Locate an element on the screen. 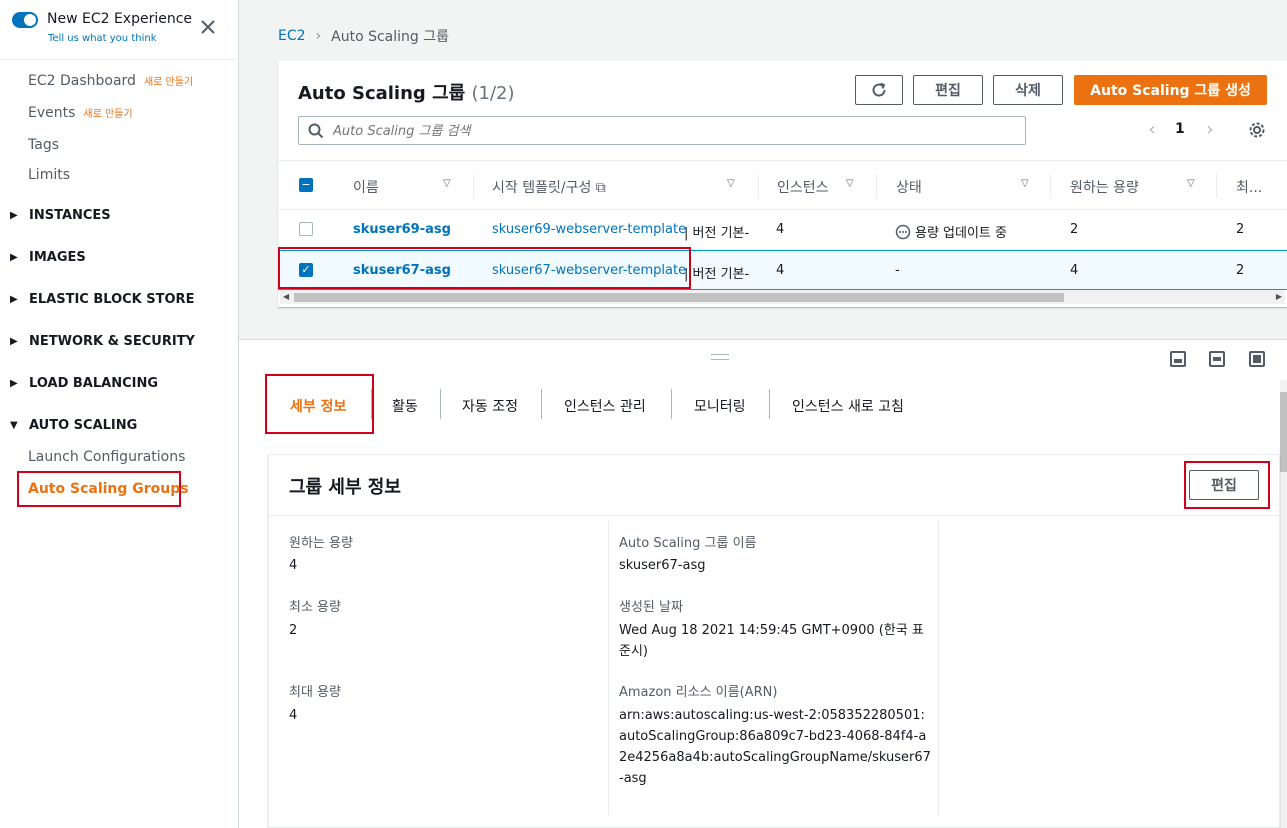  sidebar-section-load-balancing: ▶ LOAD BALANCING is located at coordinates (84, 383).